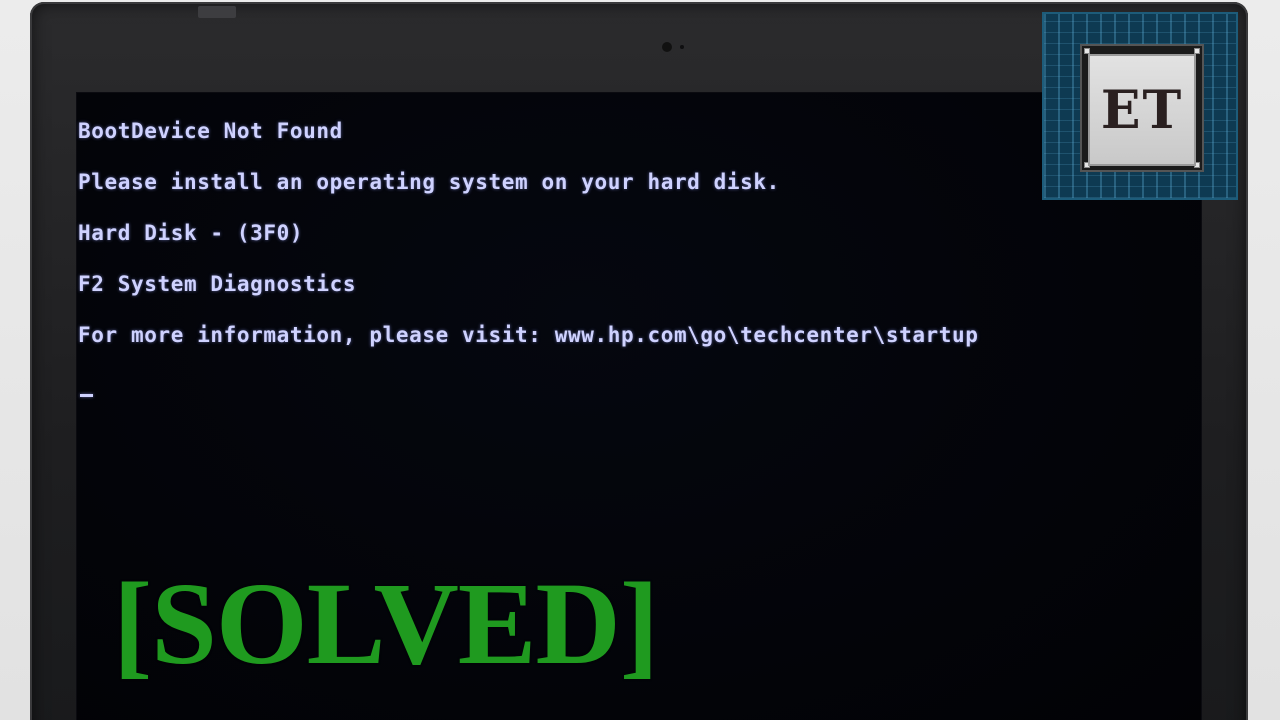 The image size is (1280, 720). What do you see at coordinates (191, 233) in the screenshot?
I see `hard-disk-error-code: Hard Disk - (3F0)` at bounding box center [191, 233].